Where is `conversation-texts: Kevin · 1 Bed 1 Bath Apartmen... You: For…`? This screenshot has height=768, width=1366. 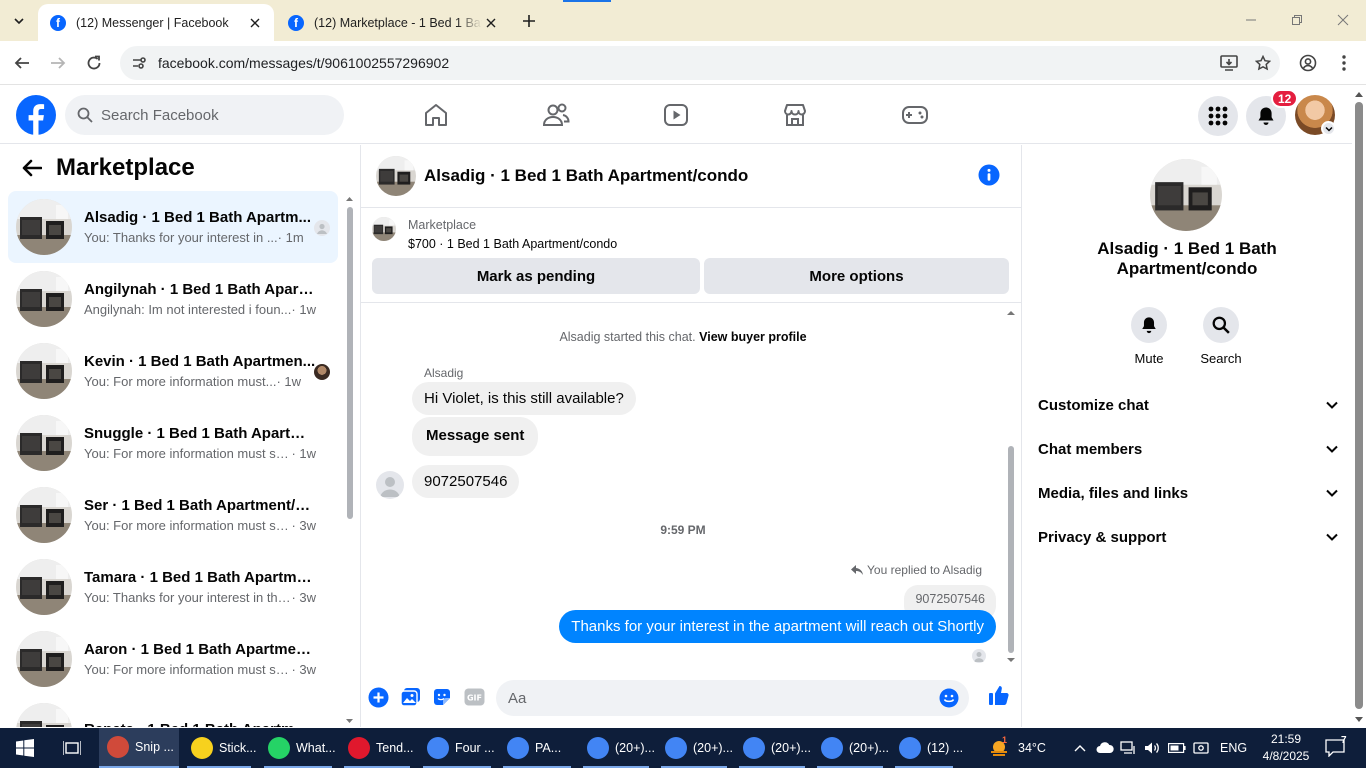 conversation-texts: Kevin · 1 Bed 1 Bath Apartmen... You: For… is located at coordinates (200, 371).